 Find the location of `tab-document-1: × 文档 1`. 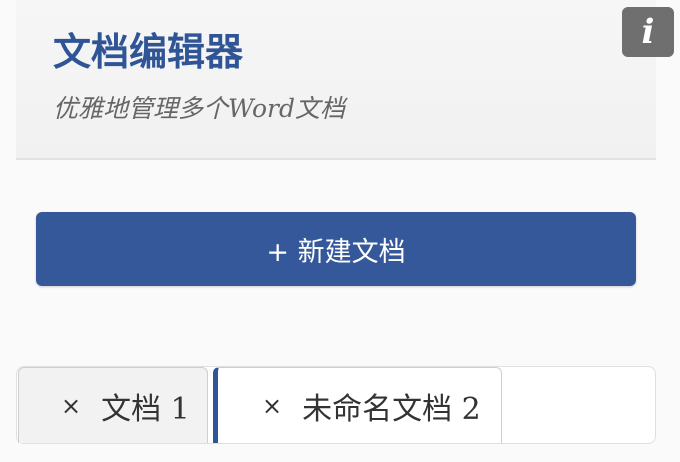

tab-document-1: × 文档 1 is located at coordinates (113, 405).